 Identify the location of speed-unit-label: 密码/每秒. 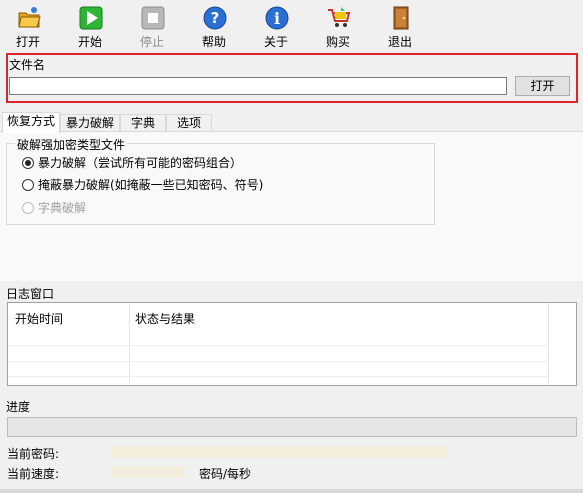
(225, 474).